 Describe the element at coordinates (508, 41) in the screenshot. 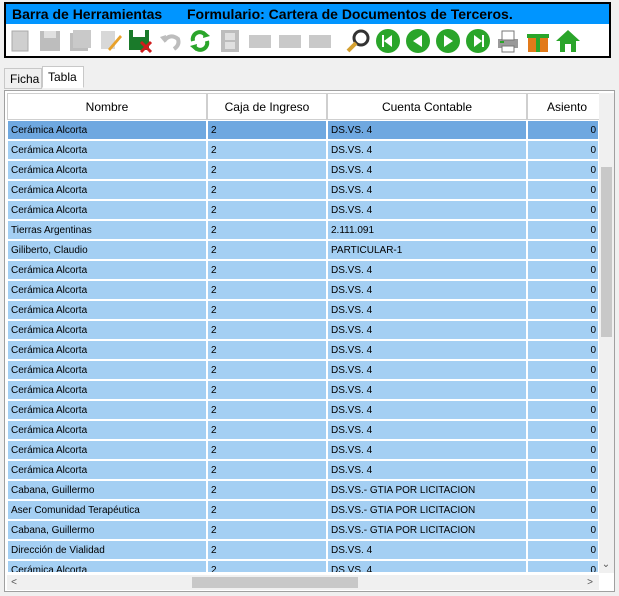

I see `print-button` at that location.